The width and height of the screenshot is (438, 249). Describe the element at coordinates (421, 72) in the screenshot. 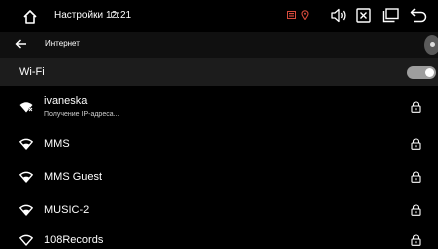

I see `wifi-toggle` at that location.